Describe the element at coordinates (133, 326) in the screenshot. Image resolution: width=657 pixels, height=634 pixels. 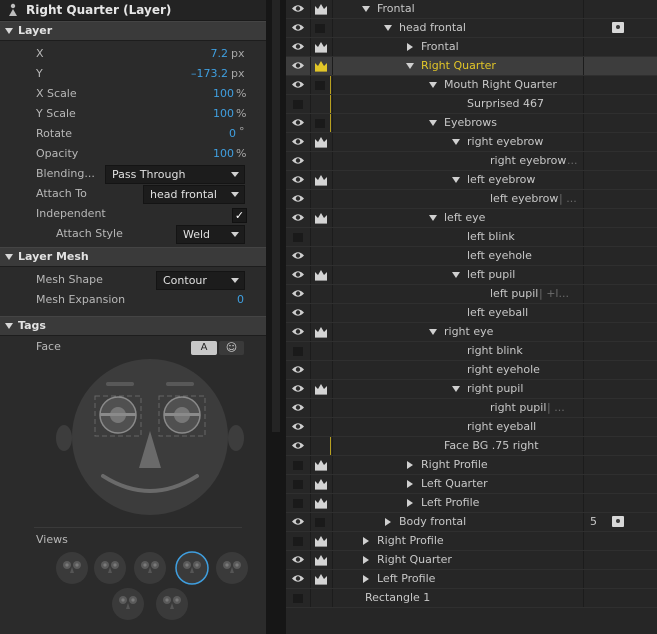
I see `section-tags: Tags` at that location.